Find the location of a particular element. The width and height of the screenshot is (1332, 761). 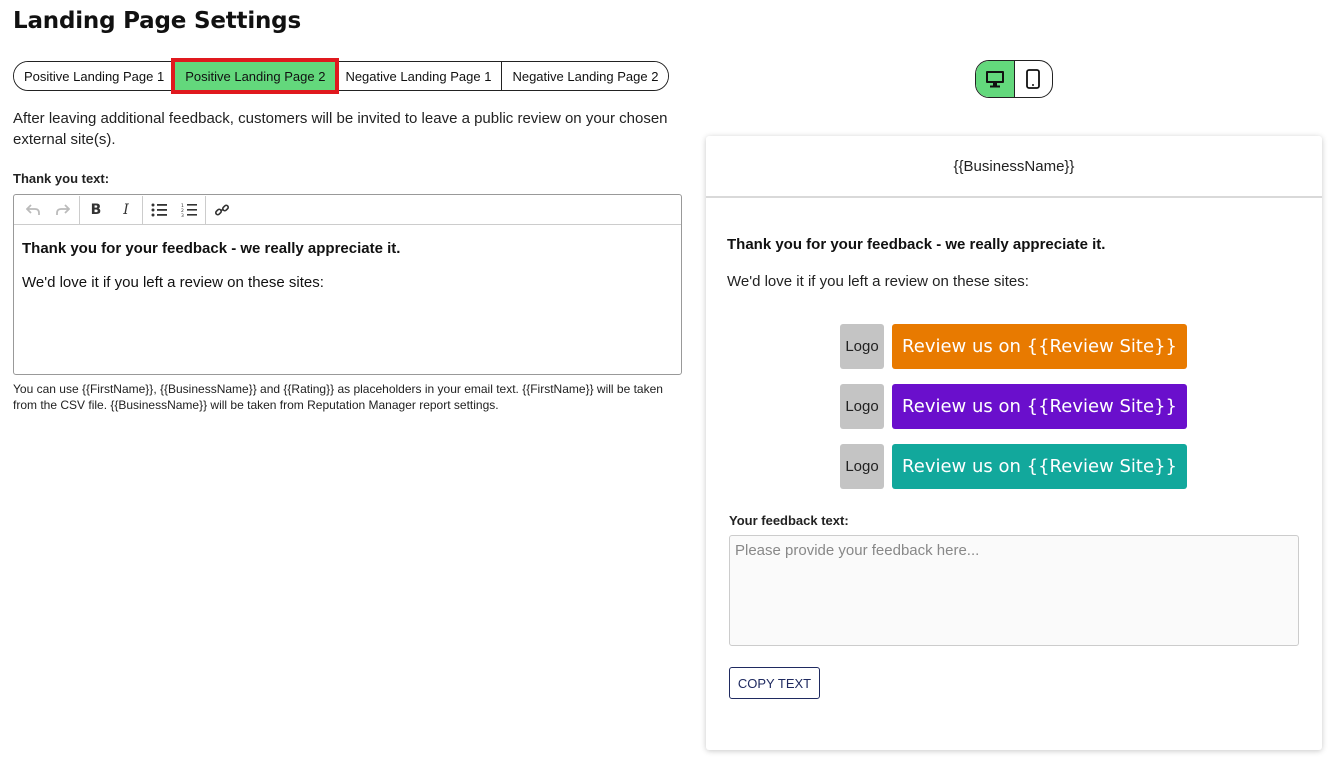

desktop-icon is located at coordinates (994, 79).